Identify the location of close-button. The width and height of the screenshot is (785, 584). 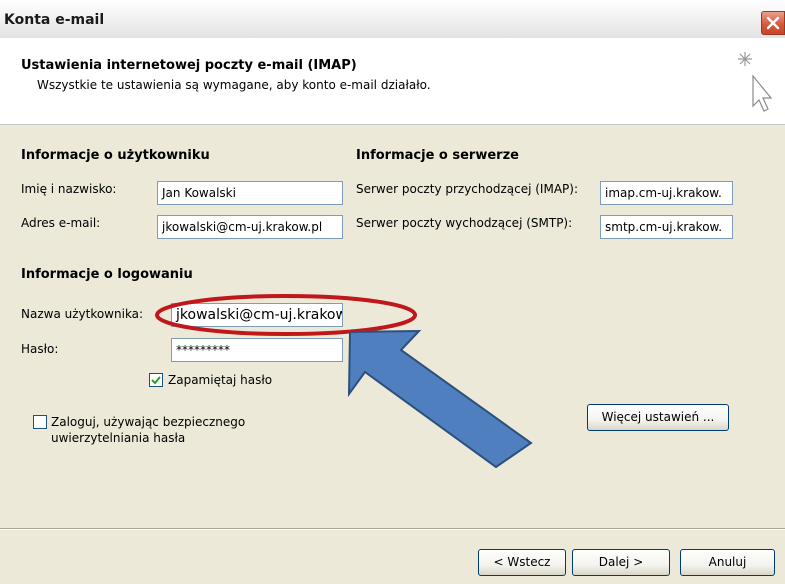
(773, 23).